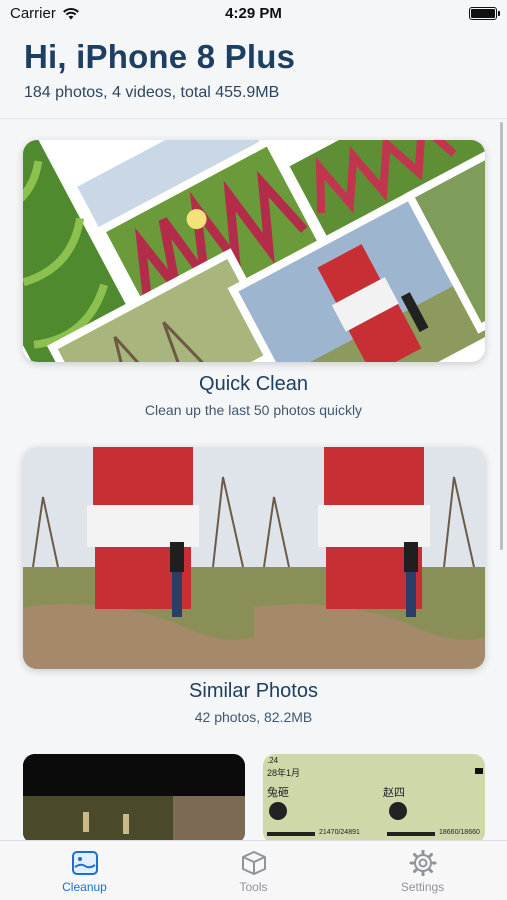  I want to click on similar-photos-subtitle: 42 photos, 82.2MB, so click(253, 717).